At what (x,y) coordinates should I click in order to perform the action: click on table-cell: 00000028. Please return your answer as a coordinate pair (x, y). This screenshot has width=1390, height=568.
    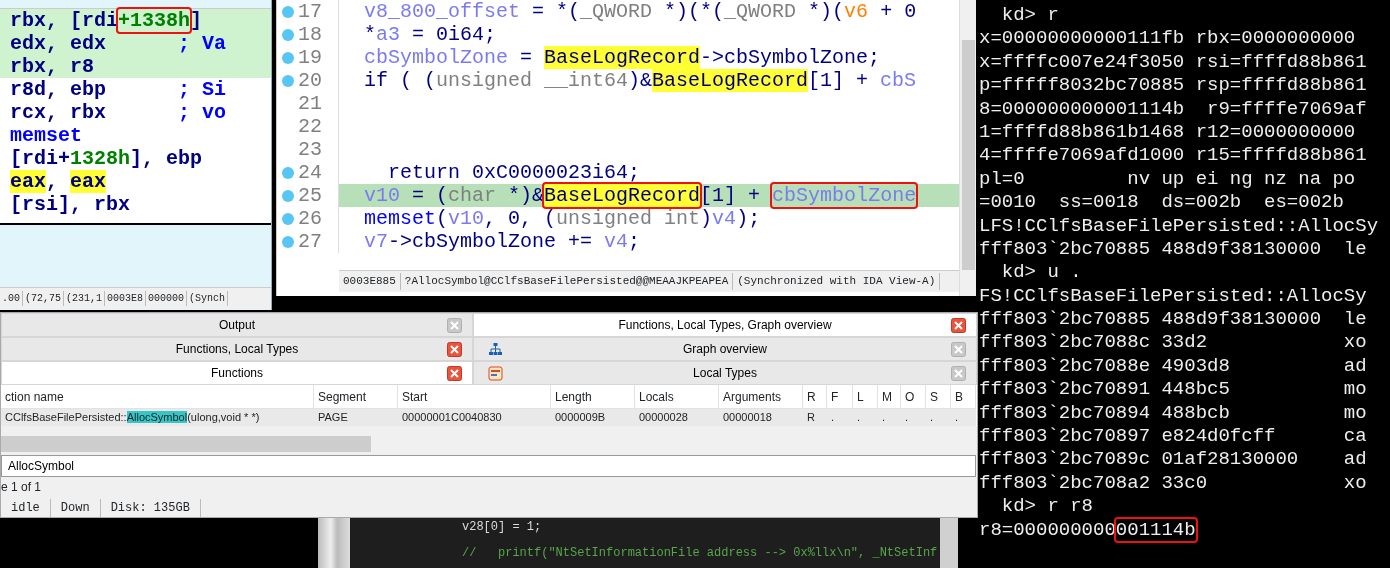
    Looking at the image, I should click on (677, 417).